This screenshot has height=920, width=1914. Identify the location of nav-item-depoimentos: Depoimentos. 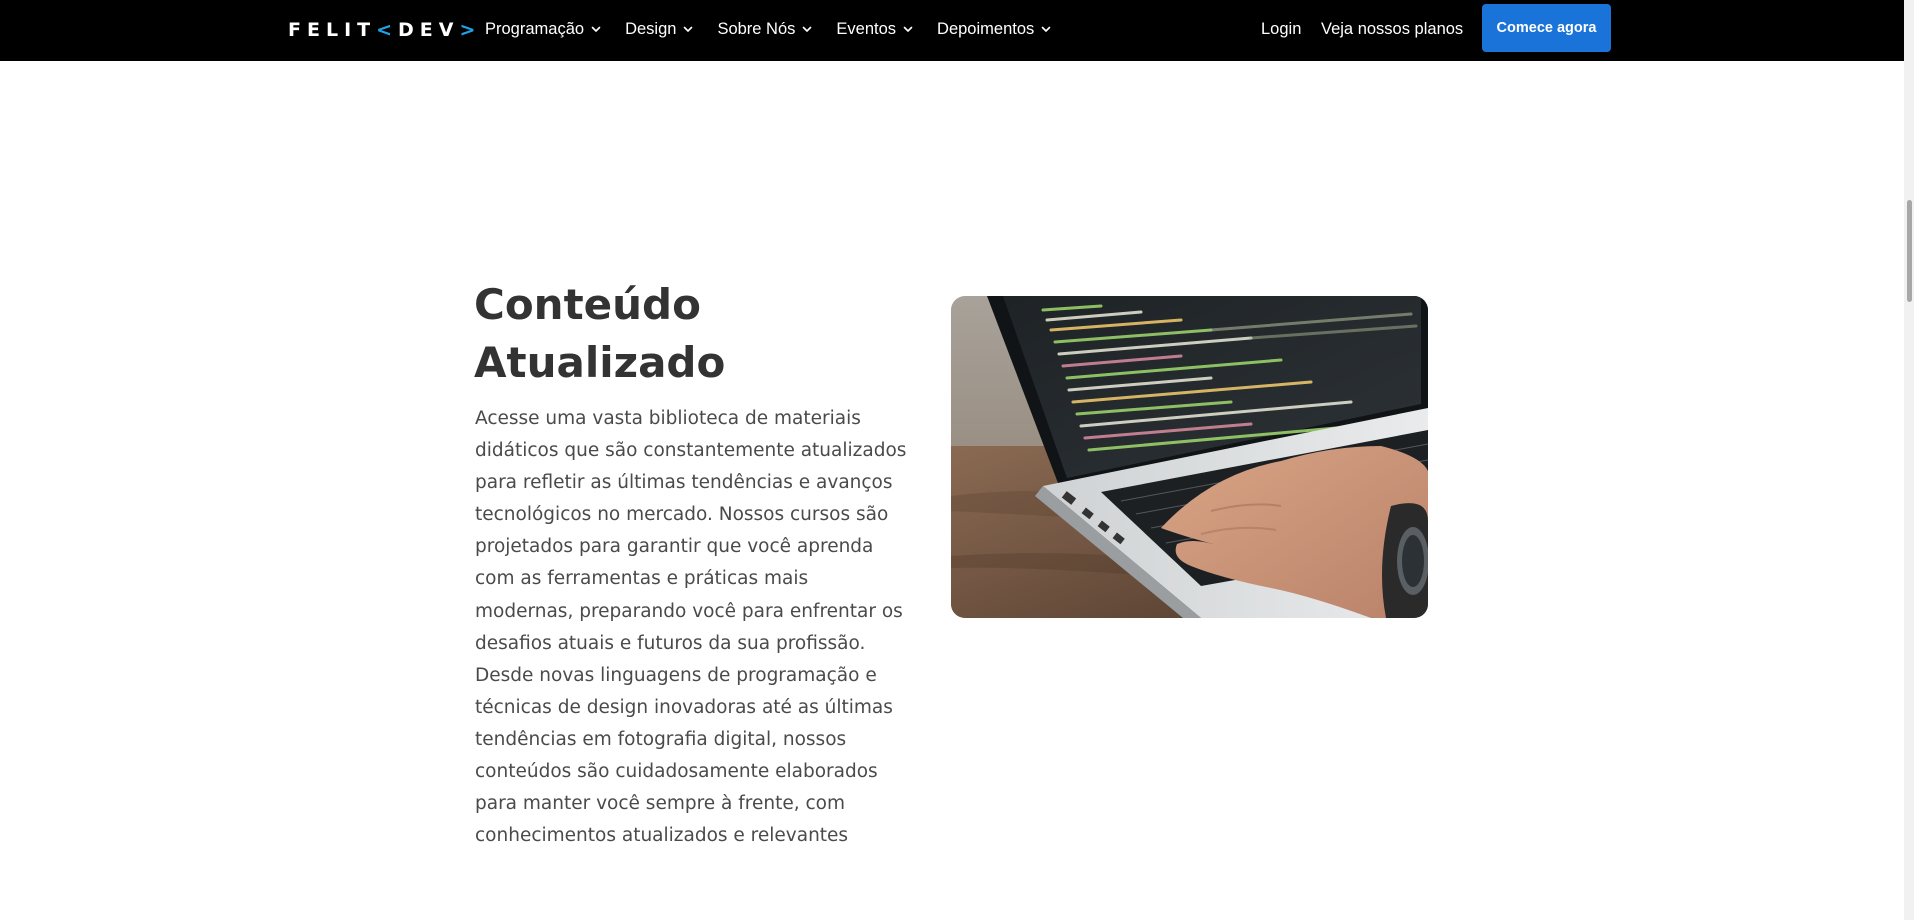
(994, 29).